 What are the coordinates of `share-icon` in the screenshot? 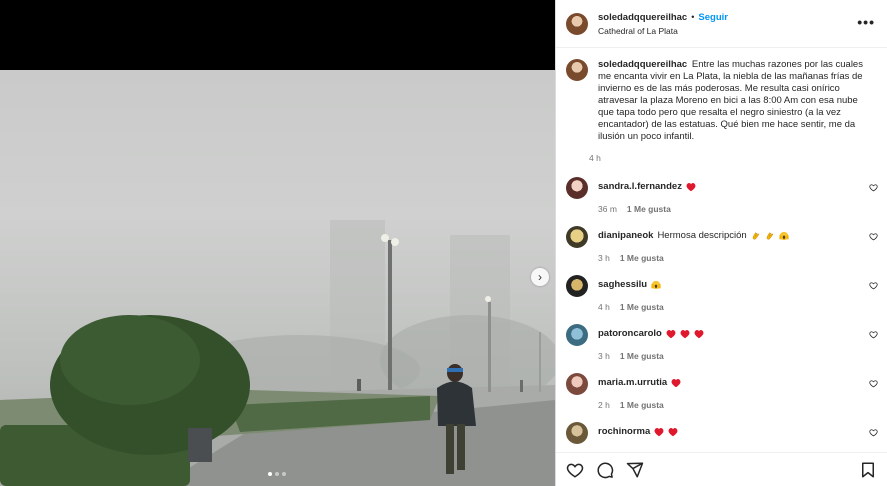 It's located at (635, 470).